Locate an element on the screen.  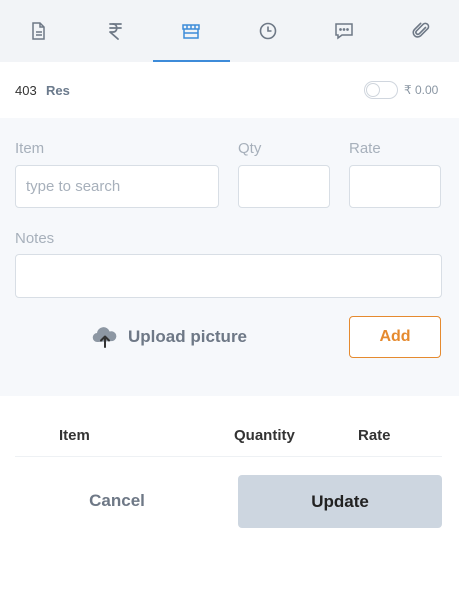
cancel-button: Cancel is located at coordinates (117, 501).